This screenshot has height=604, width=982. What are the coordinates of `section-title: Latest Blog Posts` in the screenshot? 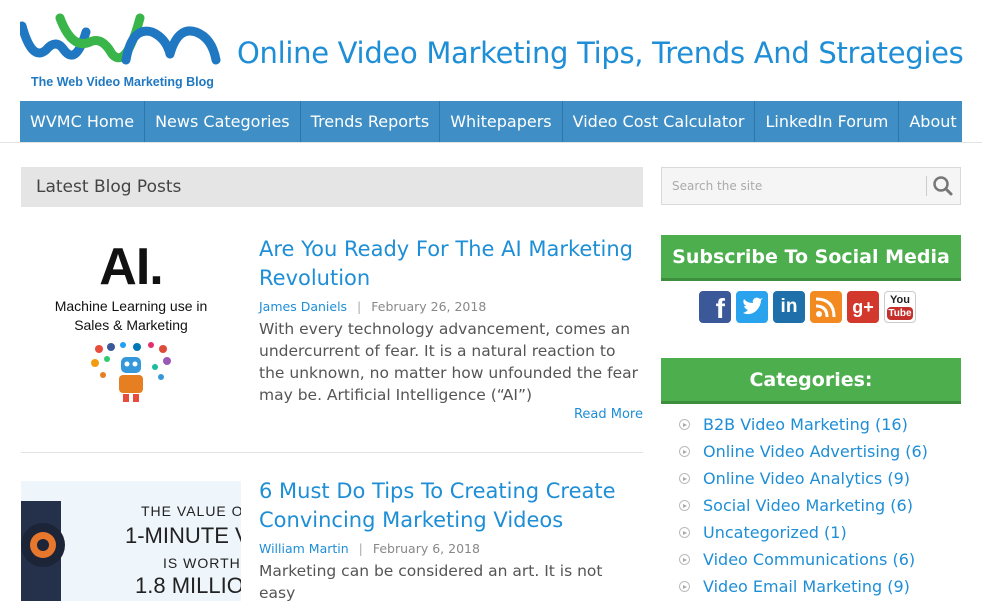 It's located at (332, 187).